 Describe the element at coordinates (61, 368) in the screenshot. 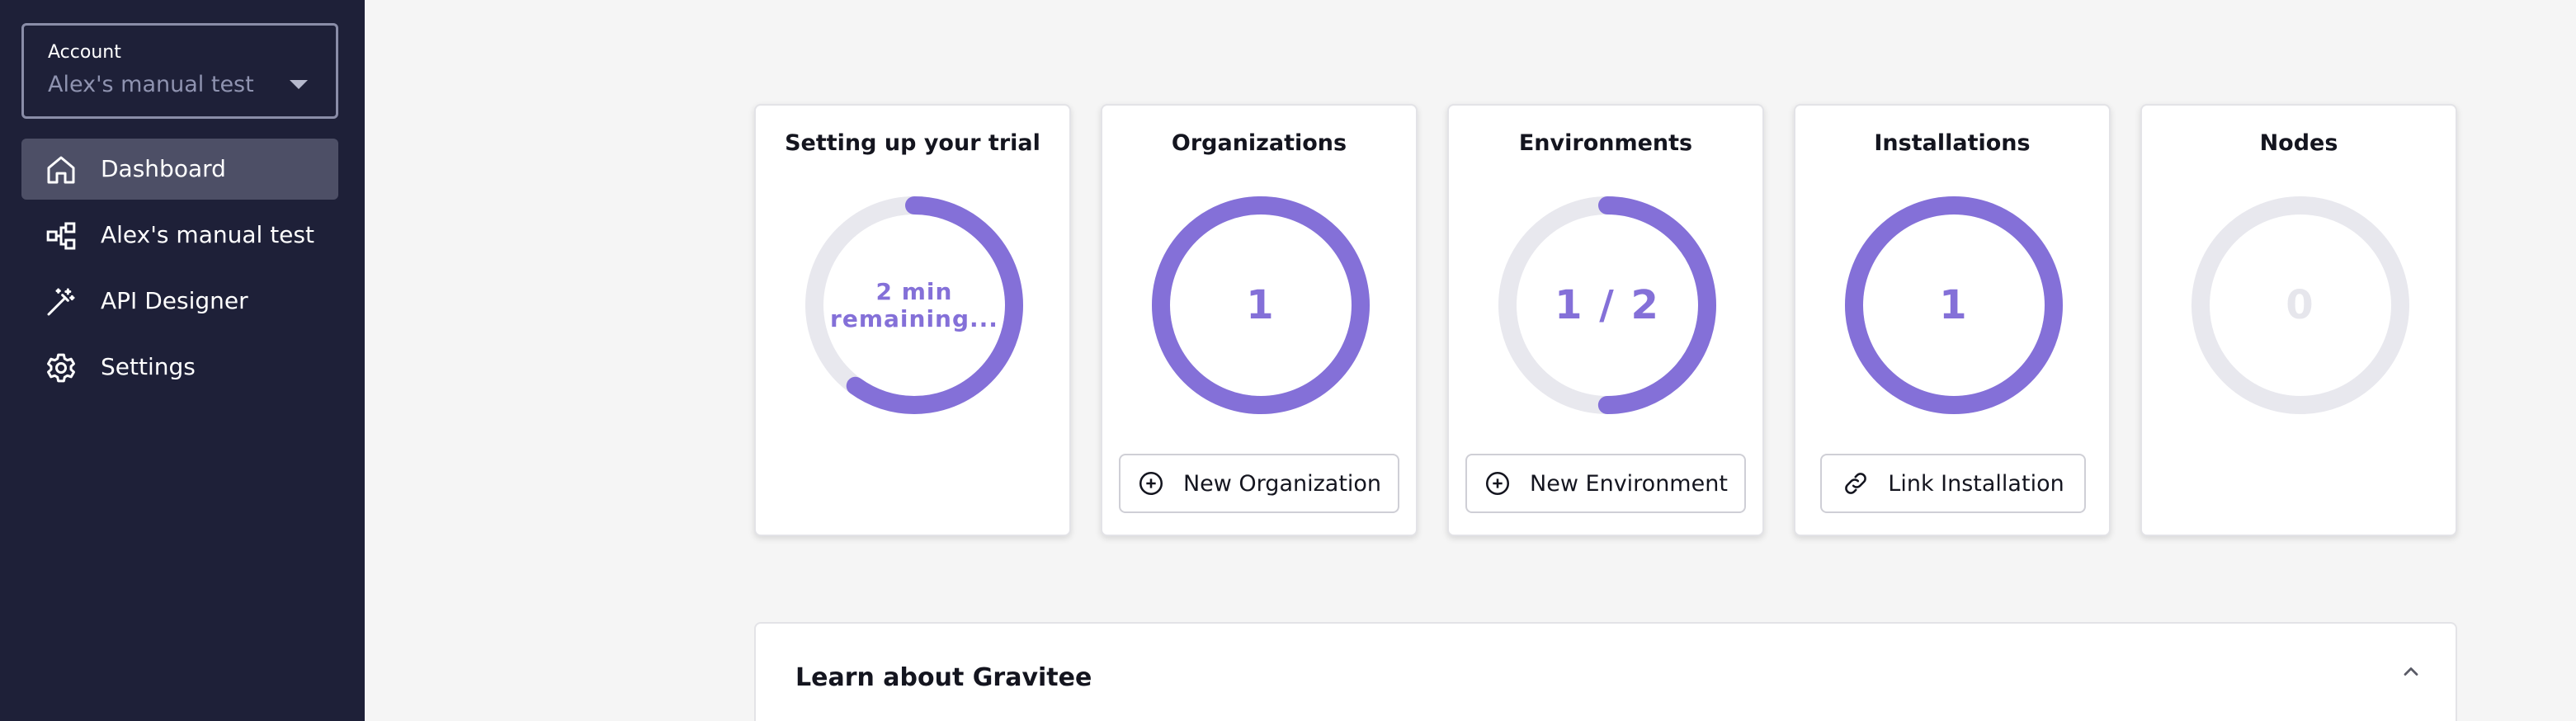

I see `gear-icon` at that location.